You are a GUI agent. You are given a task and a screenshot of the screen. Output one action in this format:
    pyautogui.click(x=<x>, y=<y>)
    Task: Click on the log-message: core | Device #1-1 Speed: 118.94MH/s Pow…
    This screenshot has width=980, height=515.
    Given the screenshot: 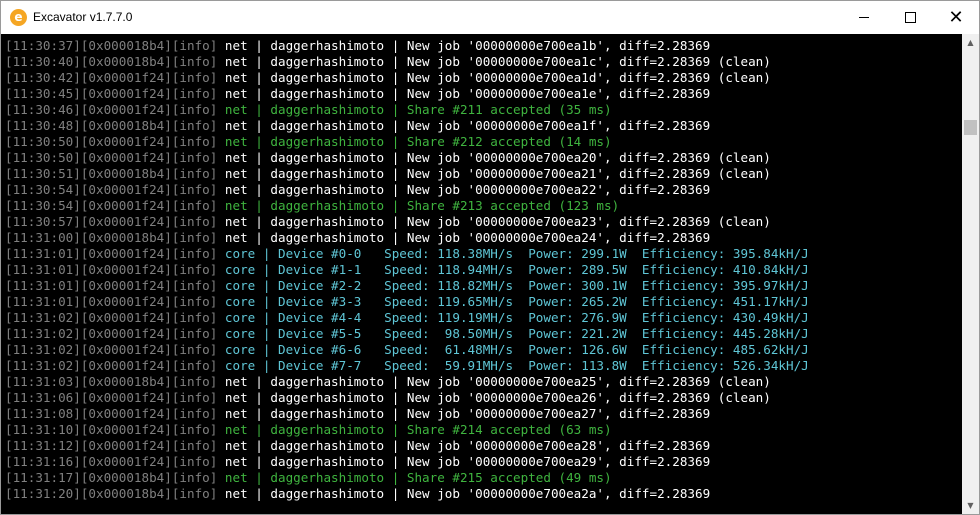 What is the action you would take?
    pyautogui.click(x=513, y=269)
    